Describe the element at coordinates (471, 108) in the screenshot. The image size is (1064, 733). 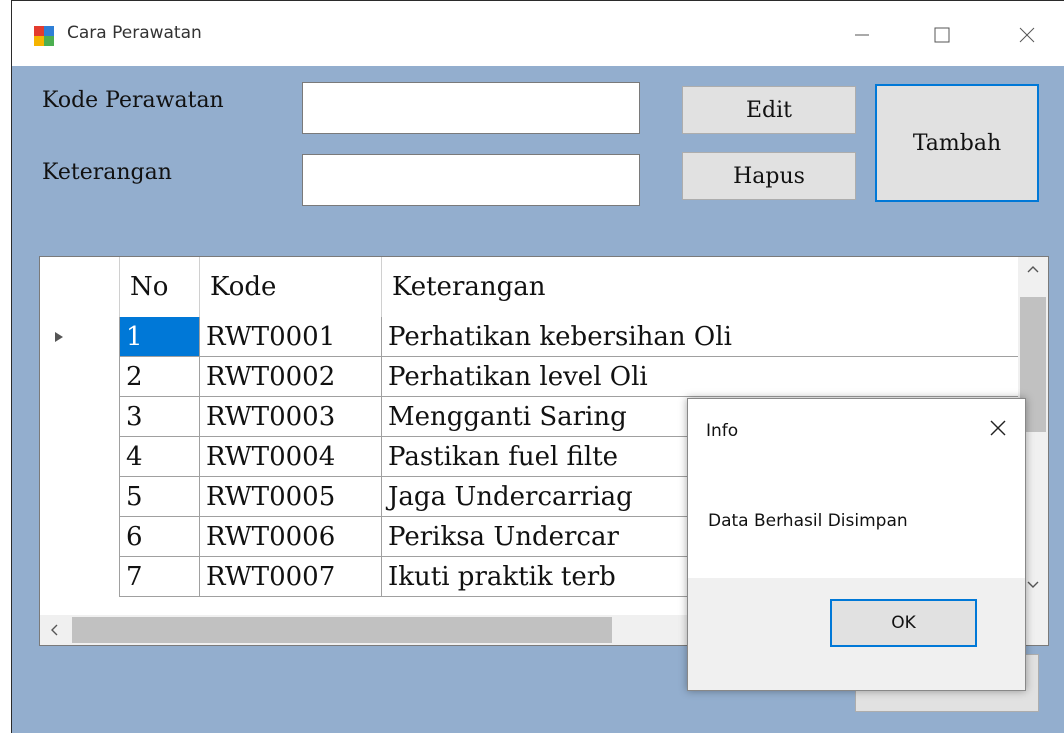
I see `kode-perawatan-input` at that location.